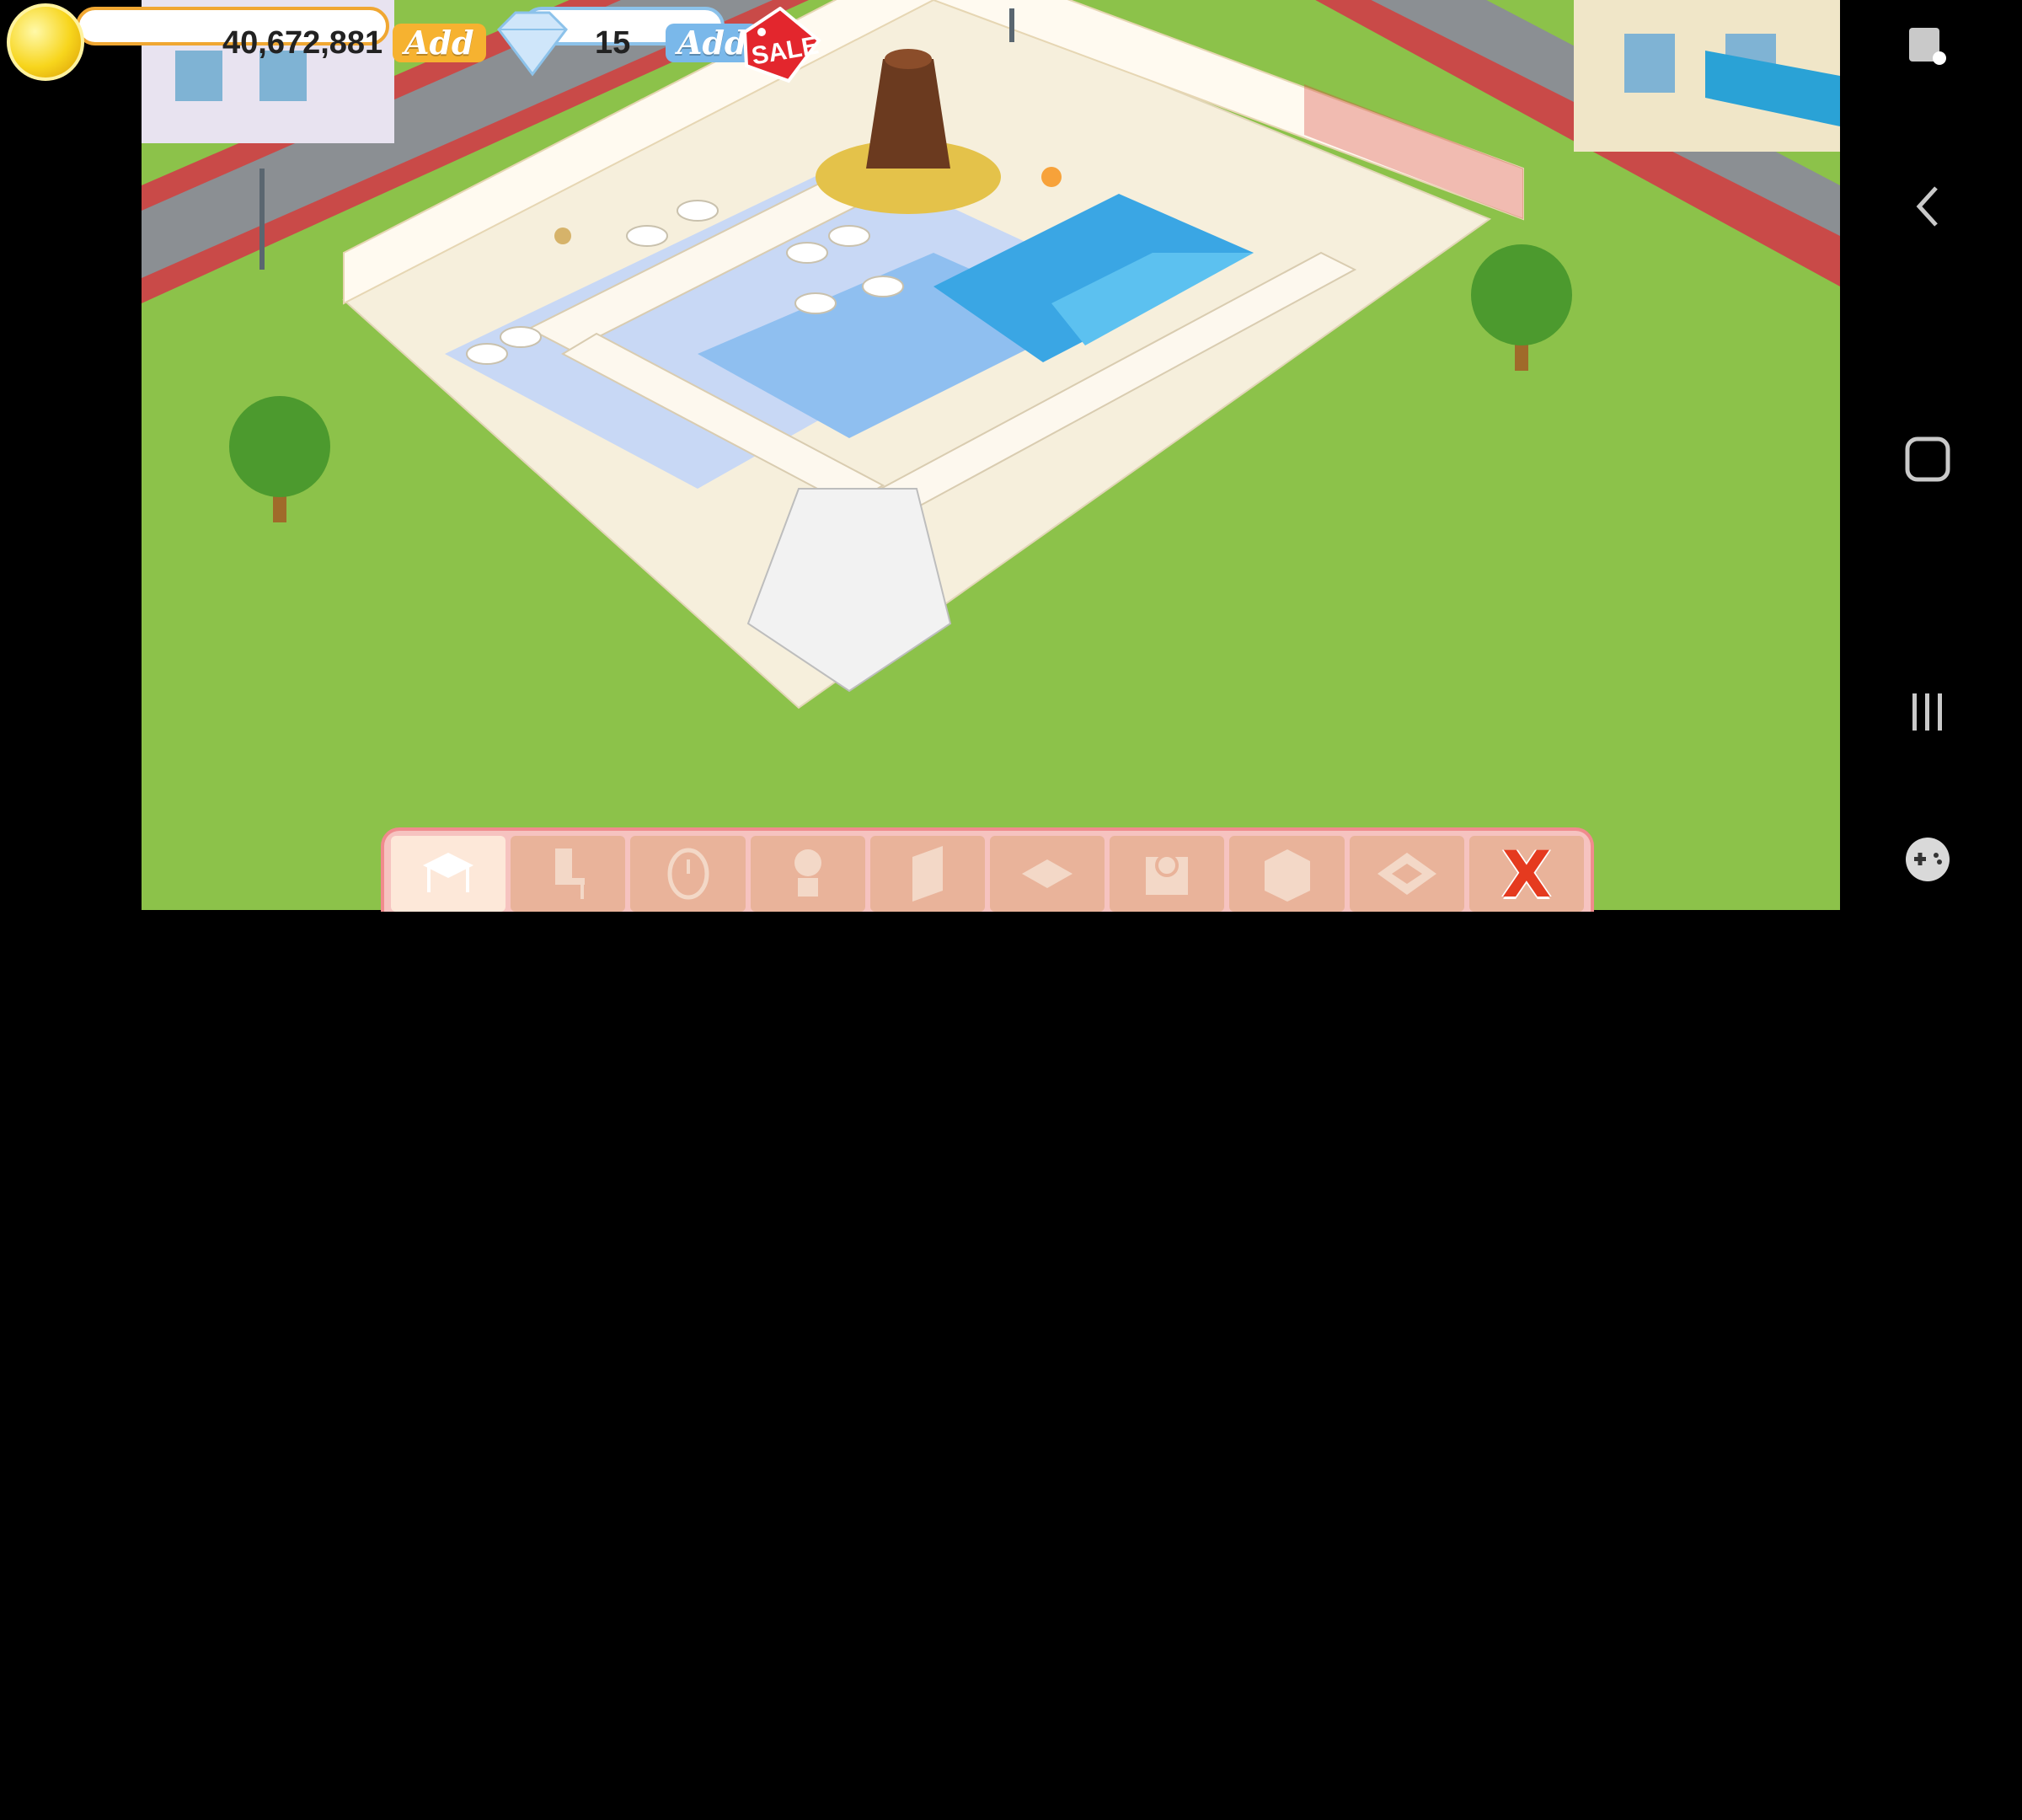 This screenshot has height=1820, width=2022. I want to click on floor-tool, so click(1047, 874).